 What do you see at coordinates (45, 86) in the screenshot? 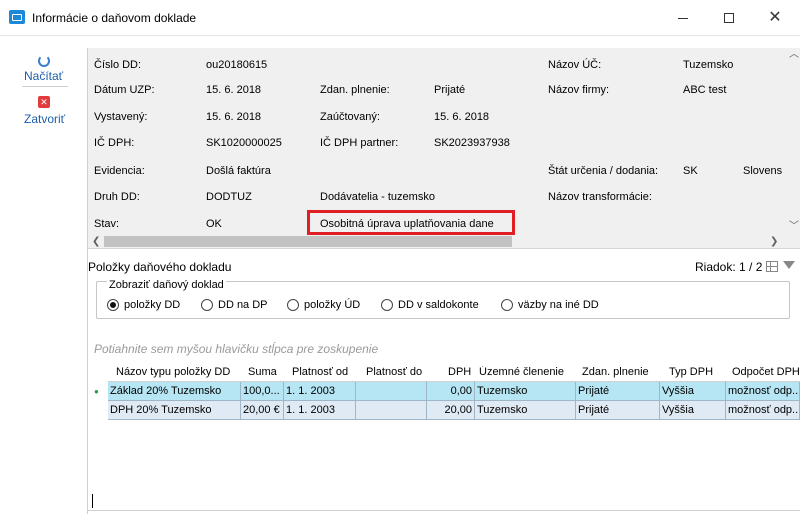
I see `toolbar-separator` at bounding box center [45, 86].